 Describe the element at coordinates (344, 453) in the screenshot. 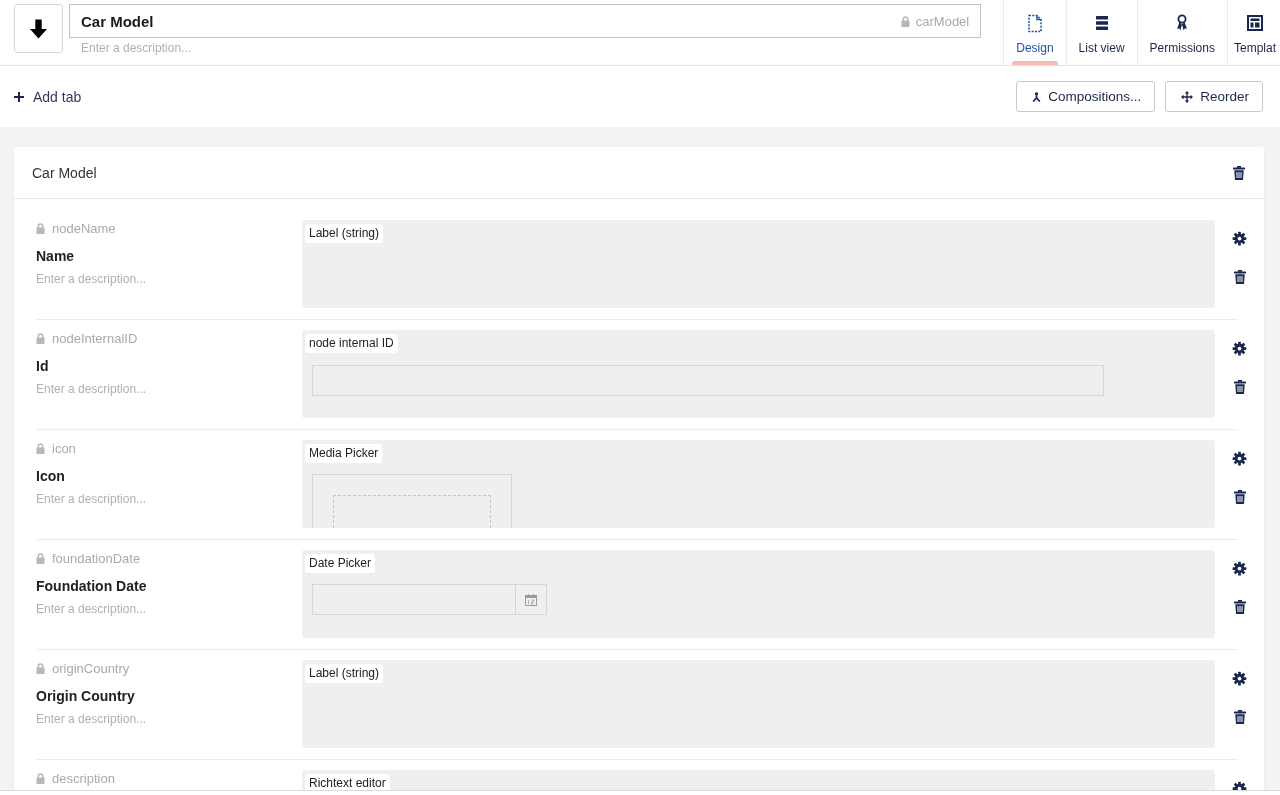

I see `editor-type-label: Media Picker` at that location.